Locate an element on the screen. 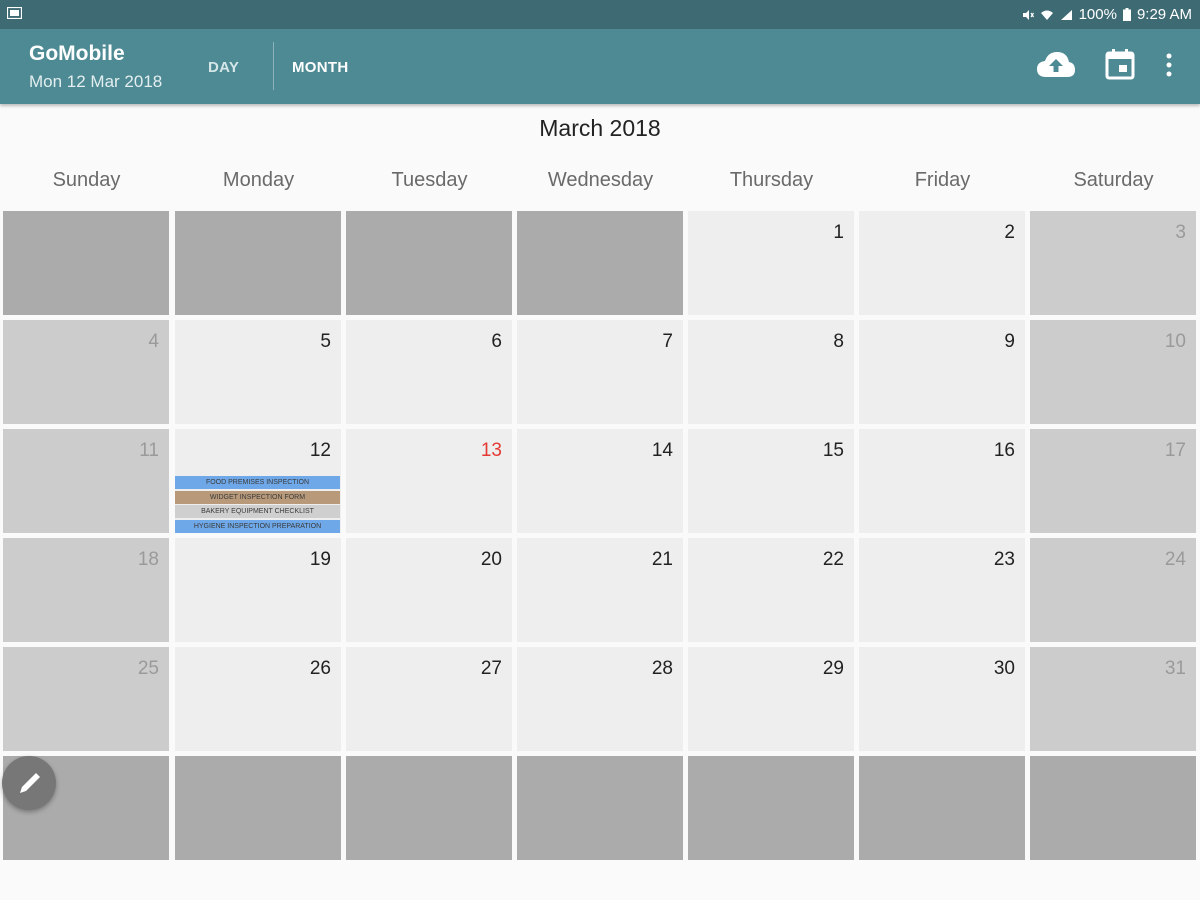 The image size is (1200, 900). weekday-tuesday: Tuesday is located at coordinates (429, 180).